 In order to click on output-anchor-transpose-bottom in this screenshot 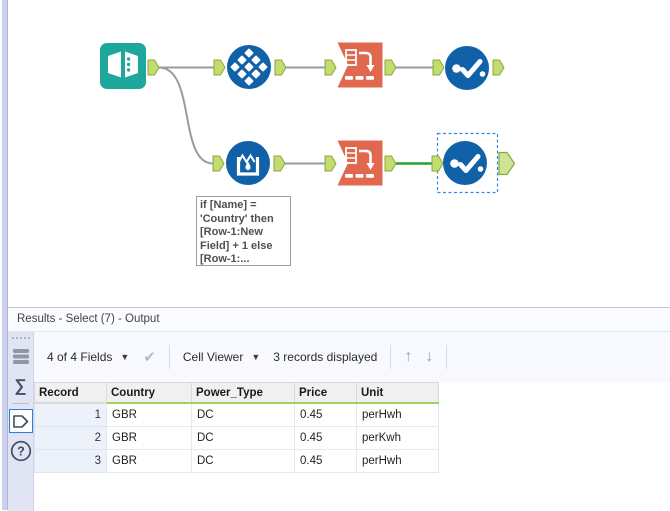, I will do `click(390, 163)`.